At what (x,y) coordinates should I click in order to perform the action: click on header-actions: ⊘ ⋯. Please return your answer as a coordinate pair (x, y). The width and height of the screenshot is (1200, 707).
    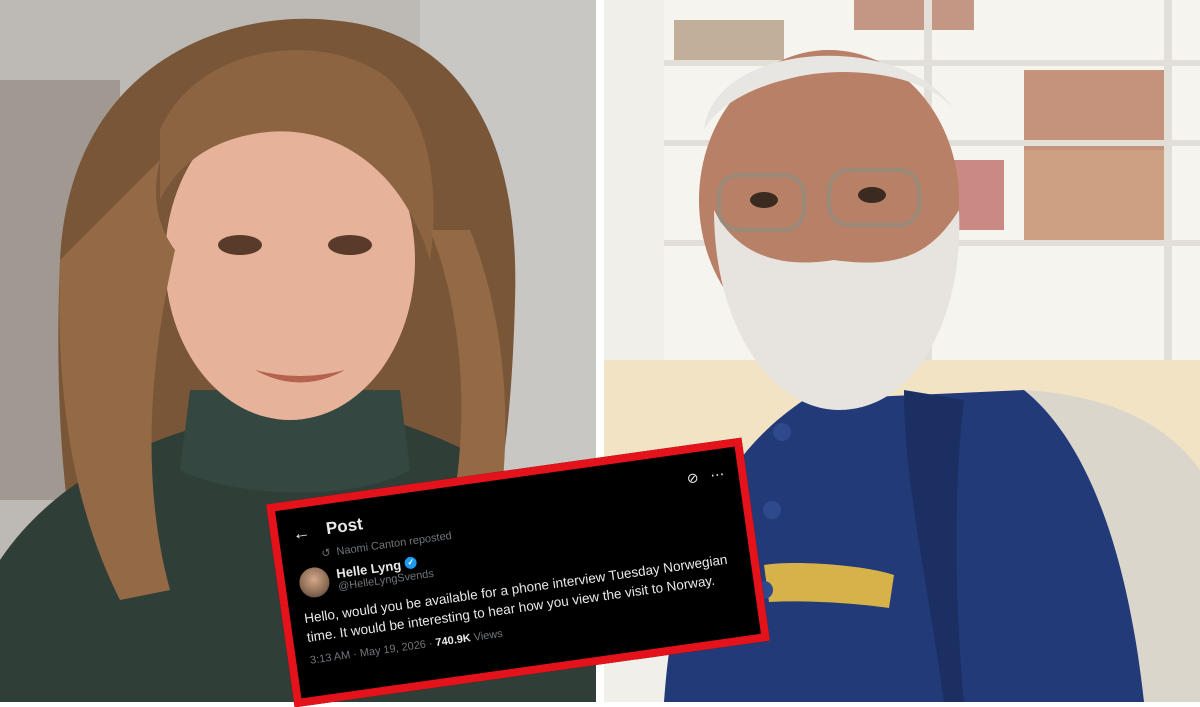
    Looking at the image, I should click on (706, 476).